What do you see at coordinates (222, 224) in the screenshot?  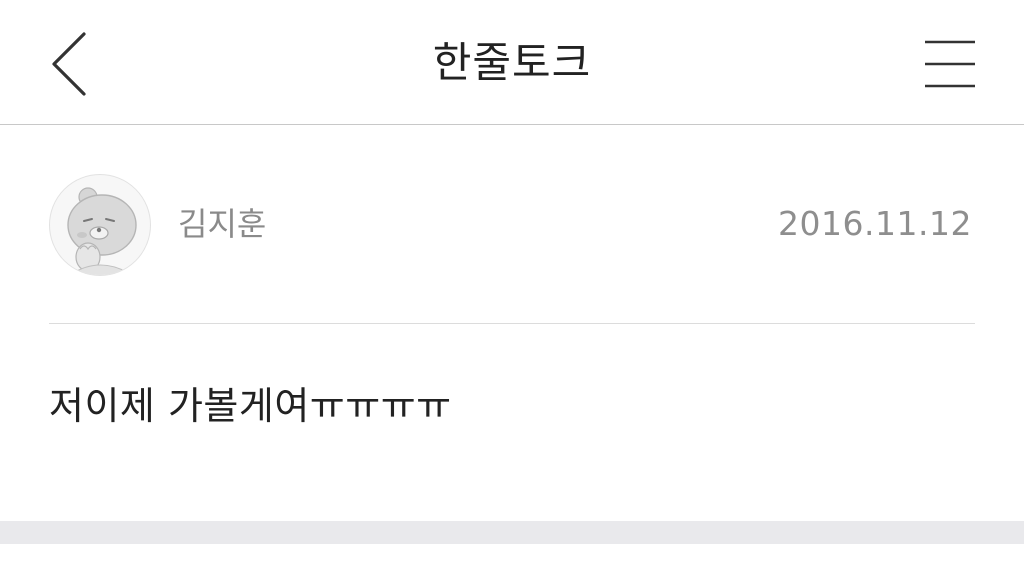 I see `author-name: 김지훈` at bounding box center [222, 224].